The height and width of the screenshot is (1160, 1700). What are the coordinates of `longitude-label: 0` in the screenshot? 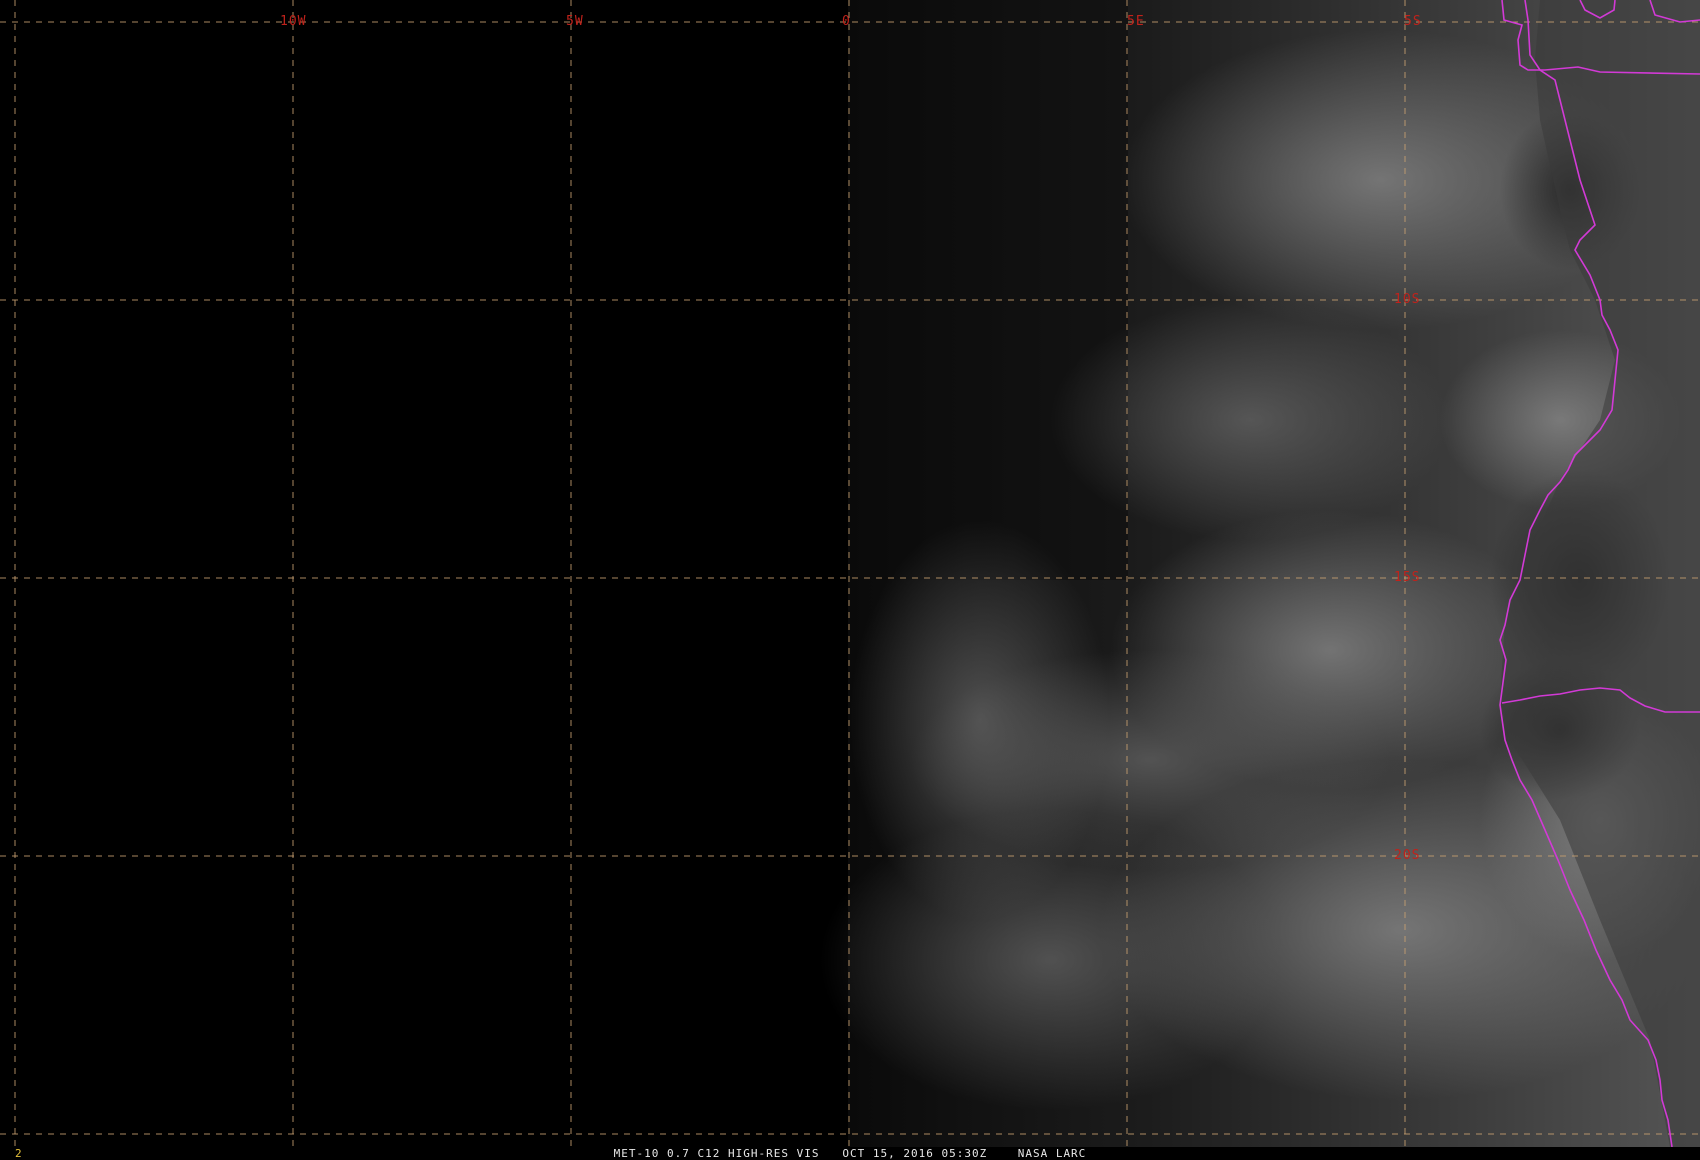 It's located at (846, 21).